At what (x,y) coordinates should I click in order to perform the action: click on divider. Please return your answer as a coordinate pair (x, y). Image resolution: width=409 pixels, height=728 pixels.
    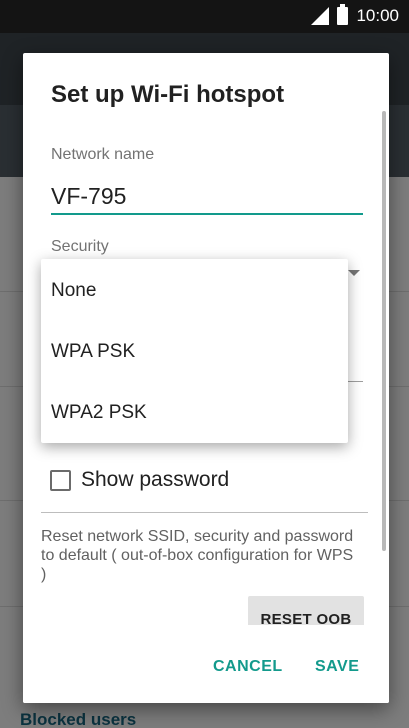
    Looking at the image, I should click on (204, 512).